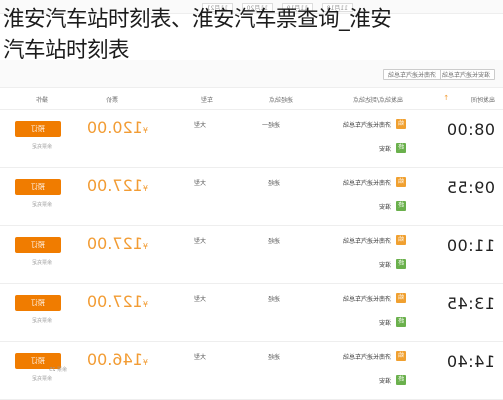  What do you see at coordinates (66, 50) in the screenshot?
I see `title-line-2: 汽车站时刻表` at bounding box center [66, 50].